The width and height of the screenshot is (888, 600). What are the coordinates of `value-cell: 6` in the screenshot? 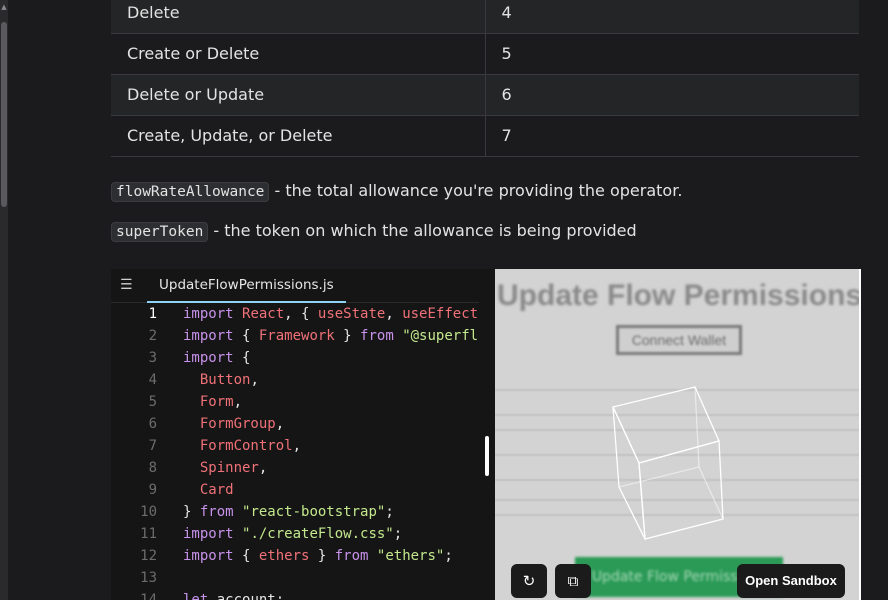 It's located at (672, 95).